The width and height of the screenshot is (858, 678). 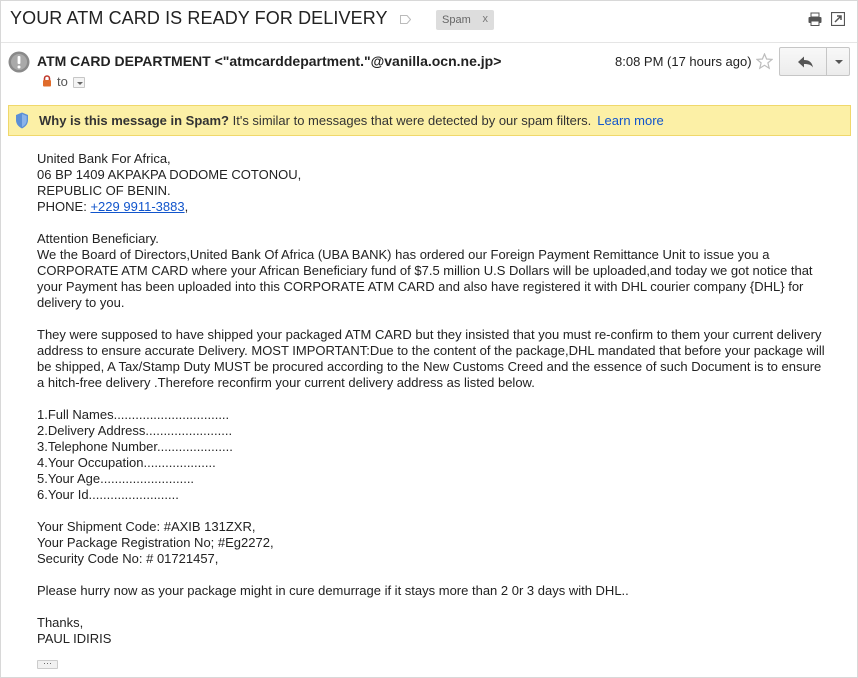 I want to click on phone-link: +229 9911-3883, so click(x=137, y=206).